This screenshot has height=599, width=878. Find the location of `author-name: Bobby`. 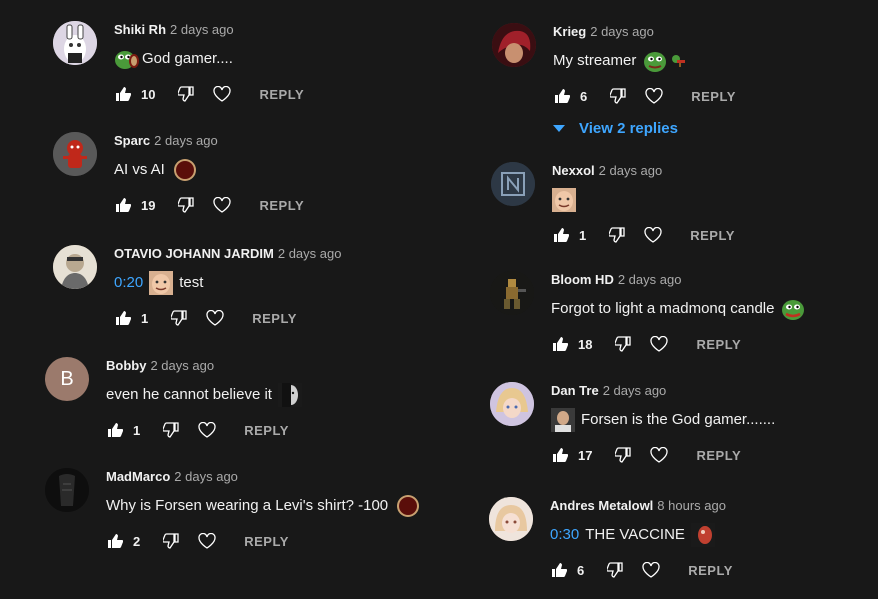

author-name: Bobby is located at coordinates (126, 365).